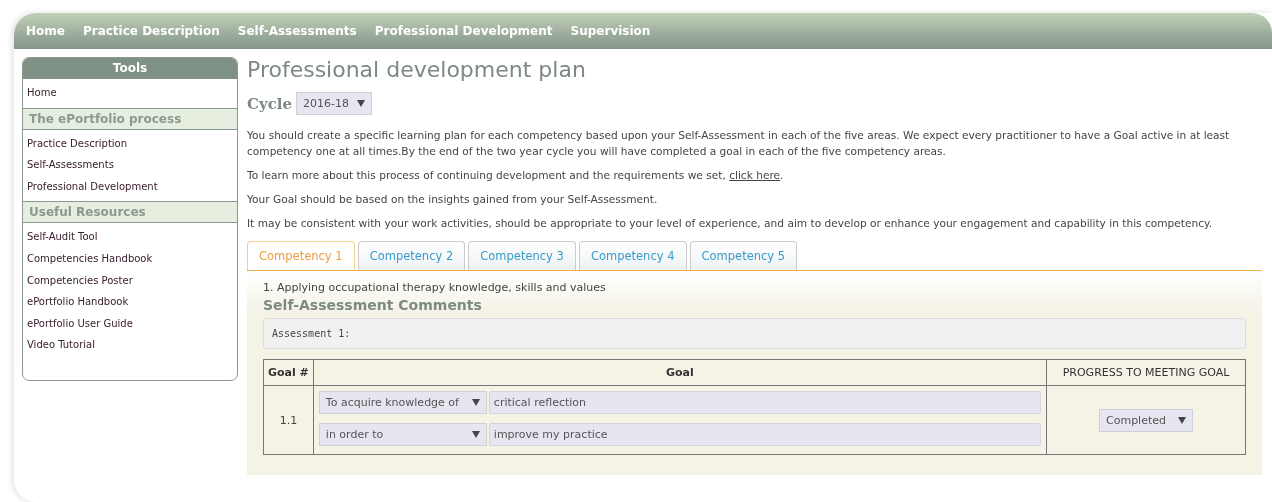  I want to click on link: click here, so click(755, 175).